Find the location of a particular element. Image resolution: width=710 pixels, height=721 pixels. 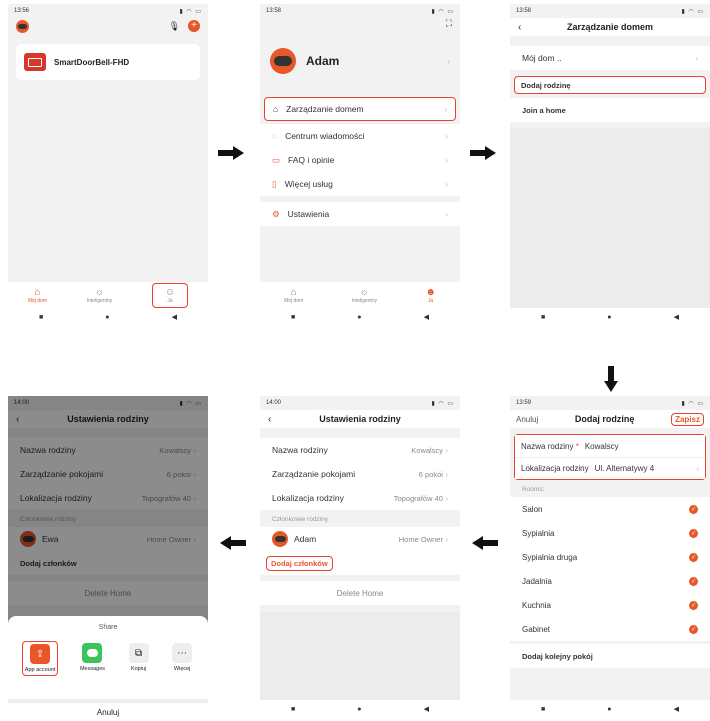

member-name: Adam is located at coordinates (305, 539).